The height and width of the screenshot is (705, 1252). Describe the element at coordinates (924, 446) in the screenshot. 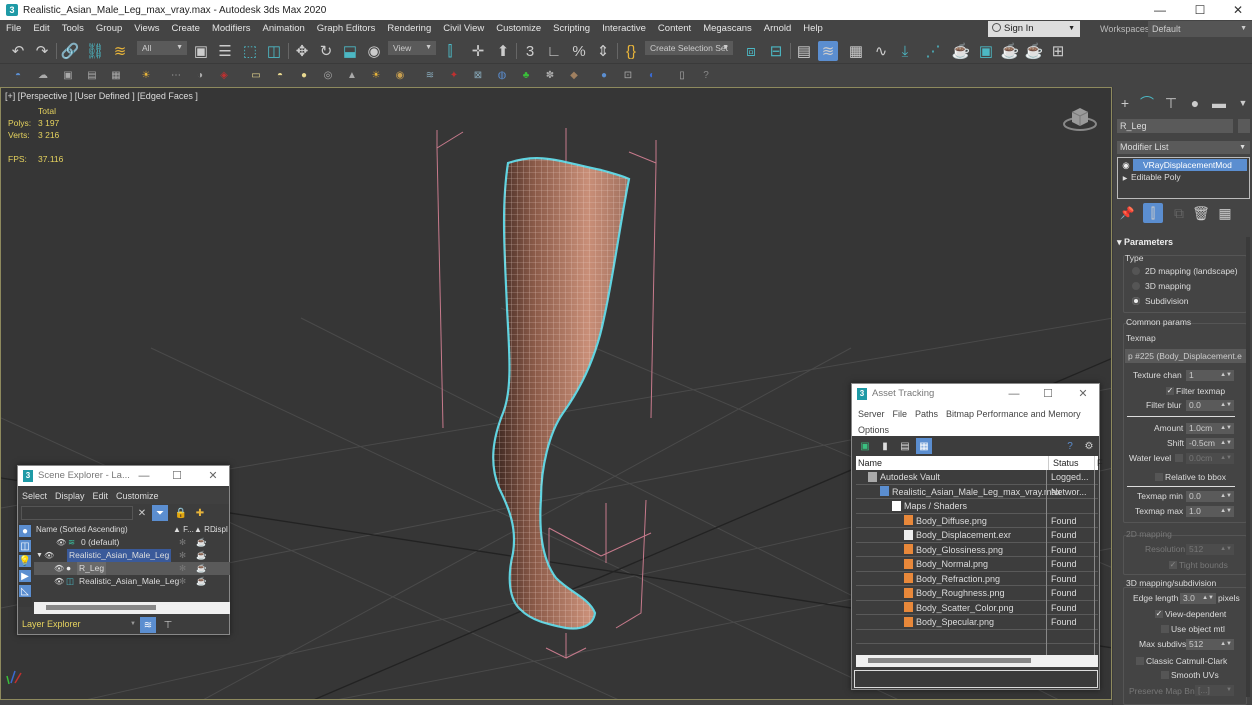

I see `table-view-icon: ▦` at that location.